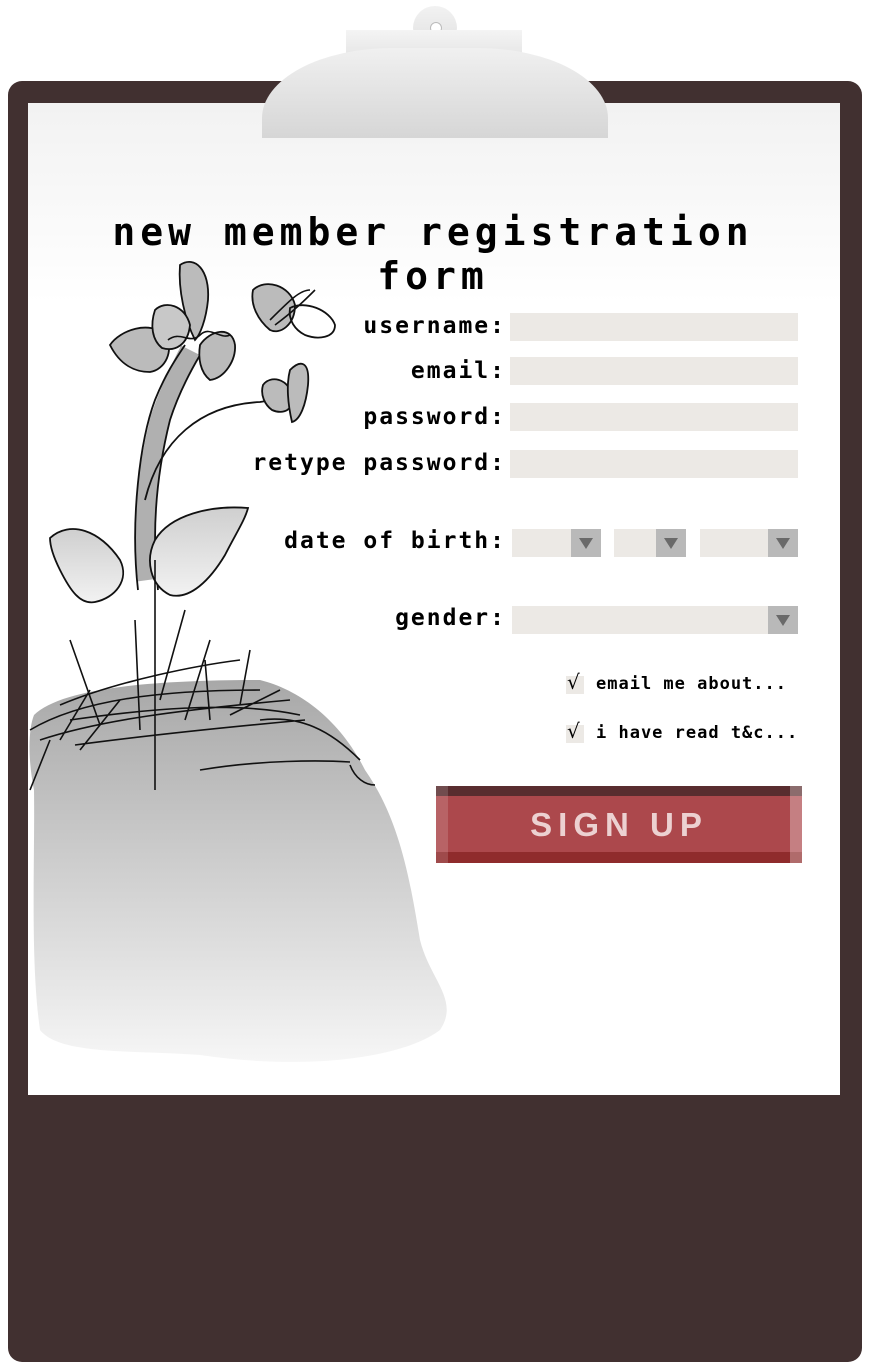  I want to click on sign-up-button: SIGN UP, so click(619, 824).